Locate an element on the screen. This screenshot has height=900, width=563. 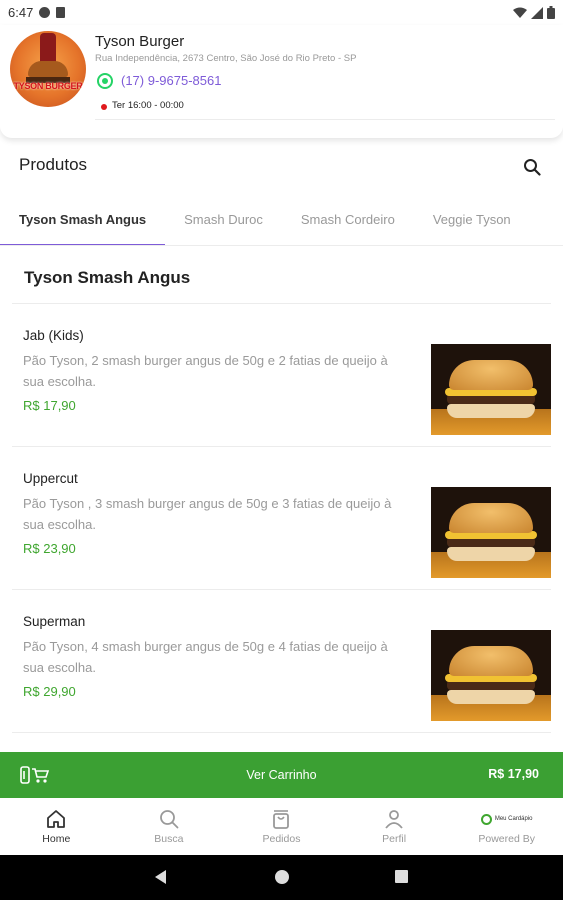
cart-icon is located at coordinates (35, 775).